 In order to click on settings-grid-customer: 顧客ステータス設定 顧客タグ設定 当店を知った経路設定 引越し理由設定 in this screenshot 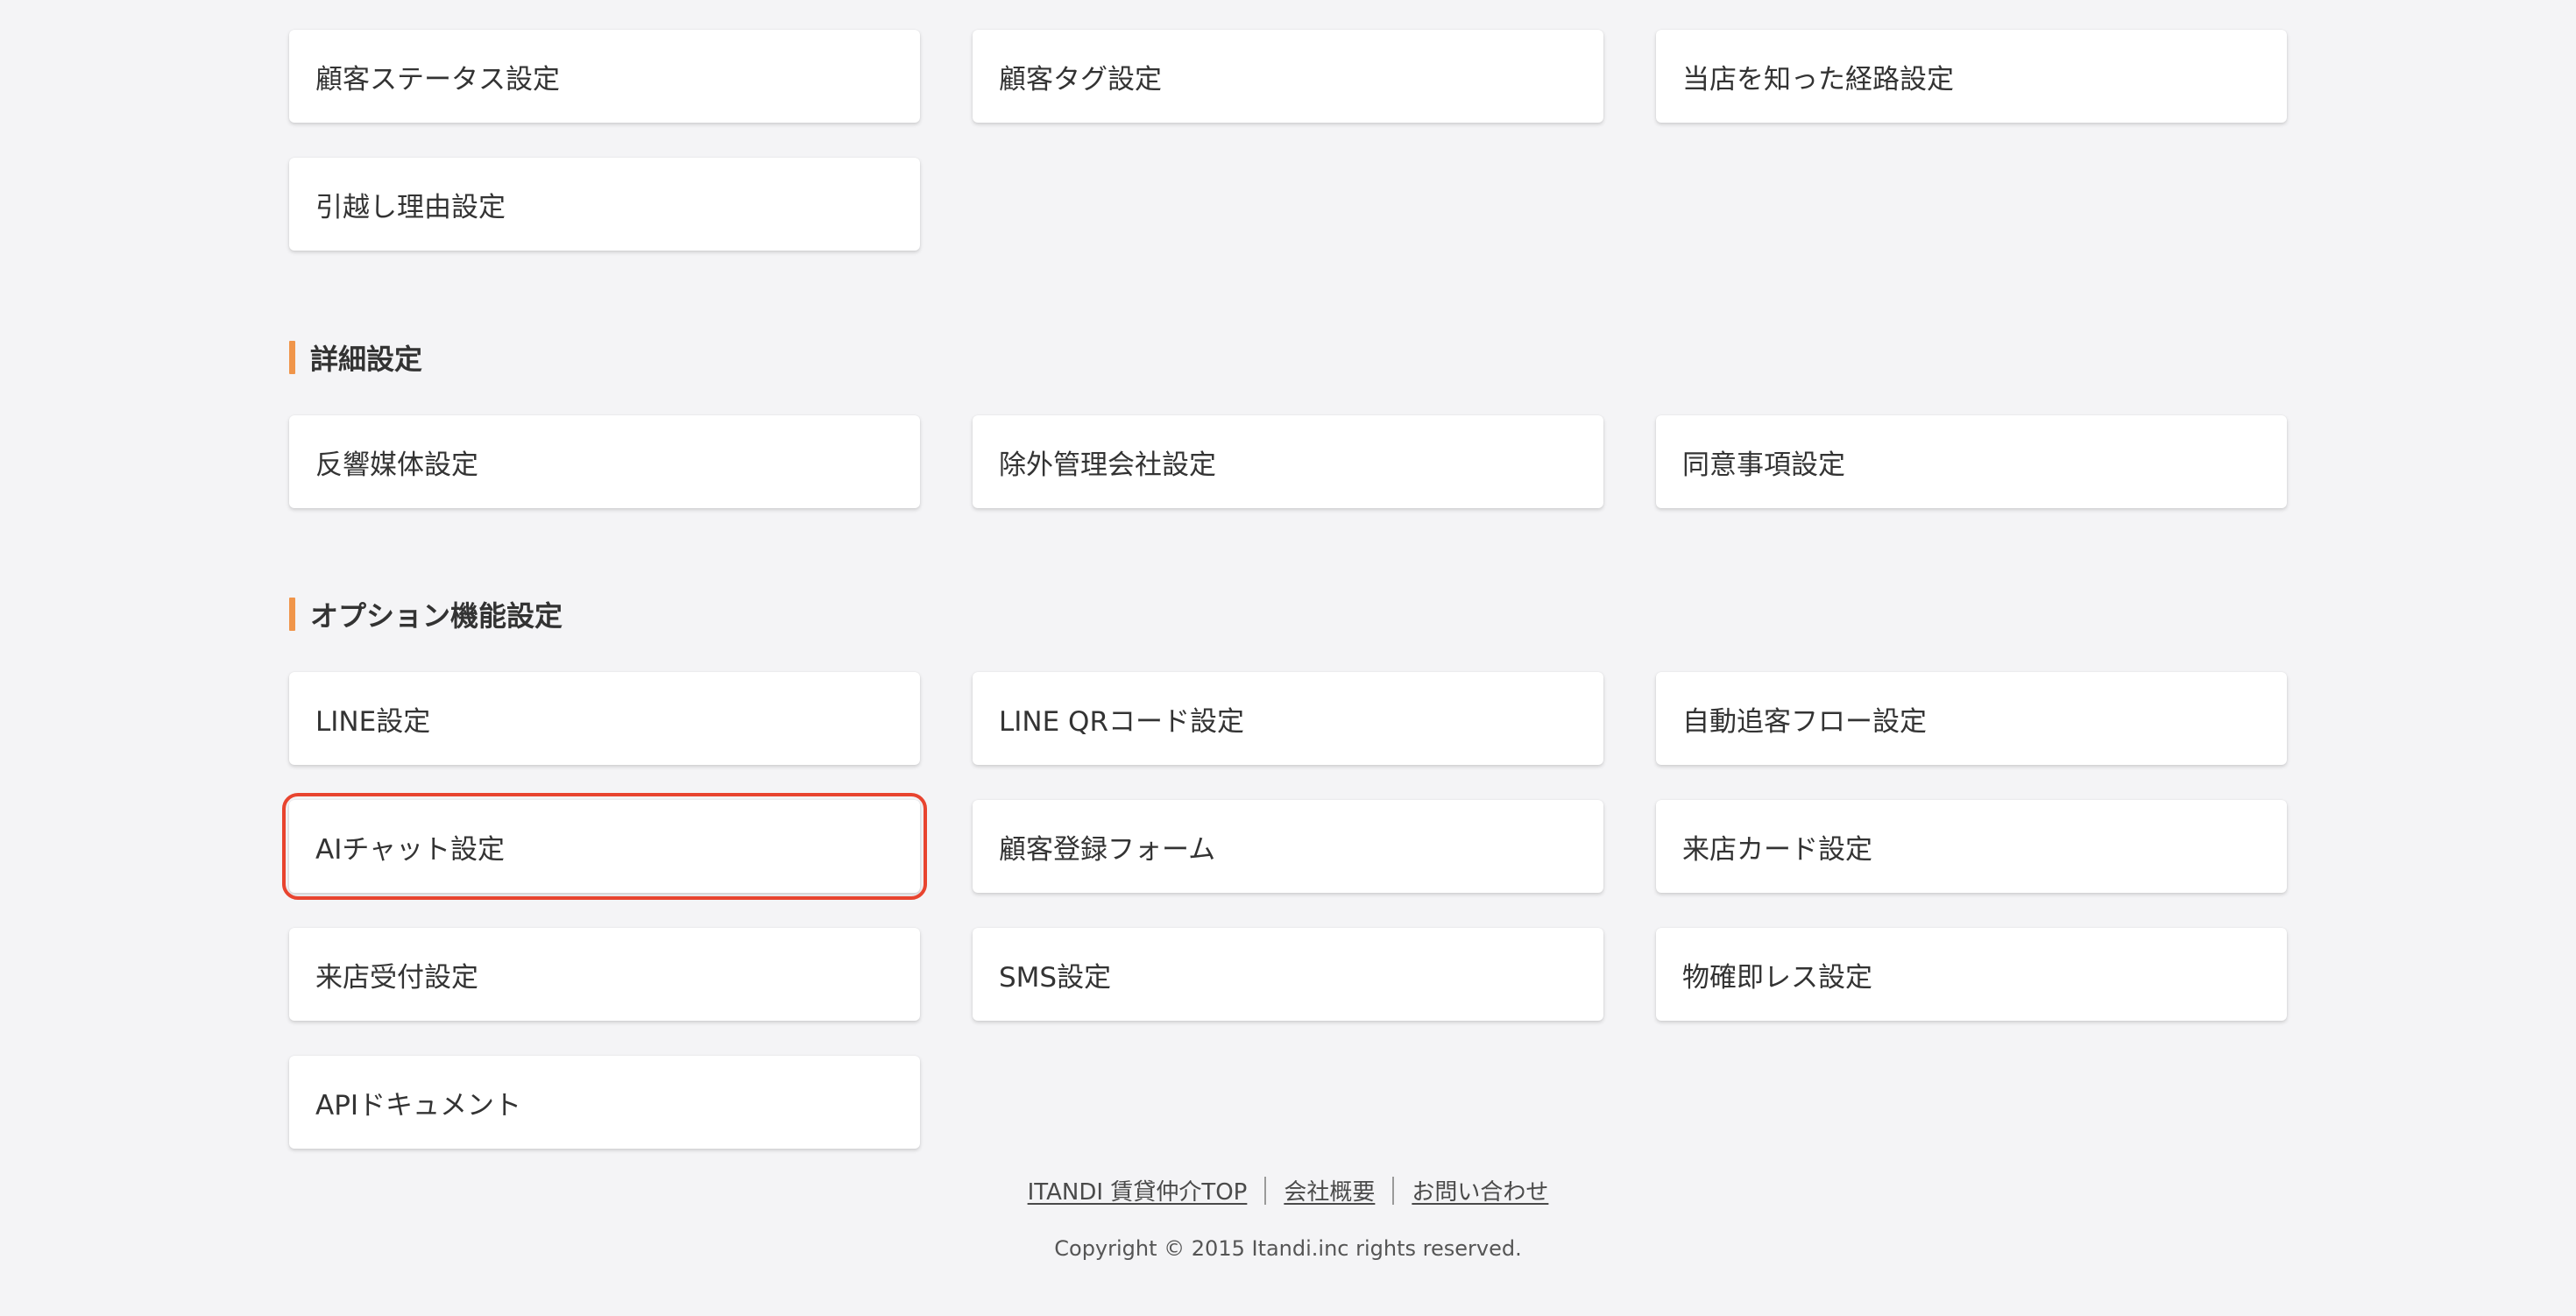, I will do `click(1288, 140)`.